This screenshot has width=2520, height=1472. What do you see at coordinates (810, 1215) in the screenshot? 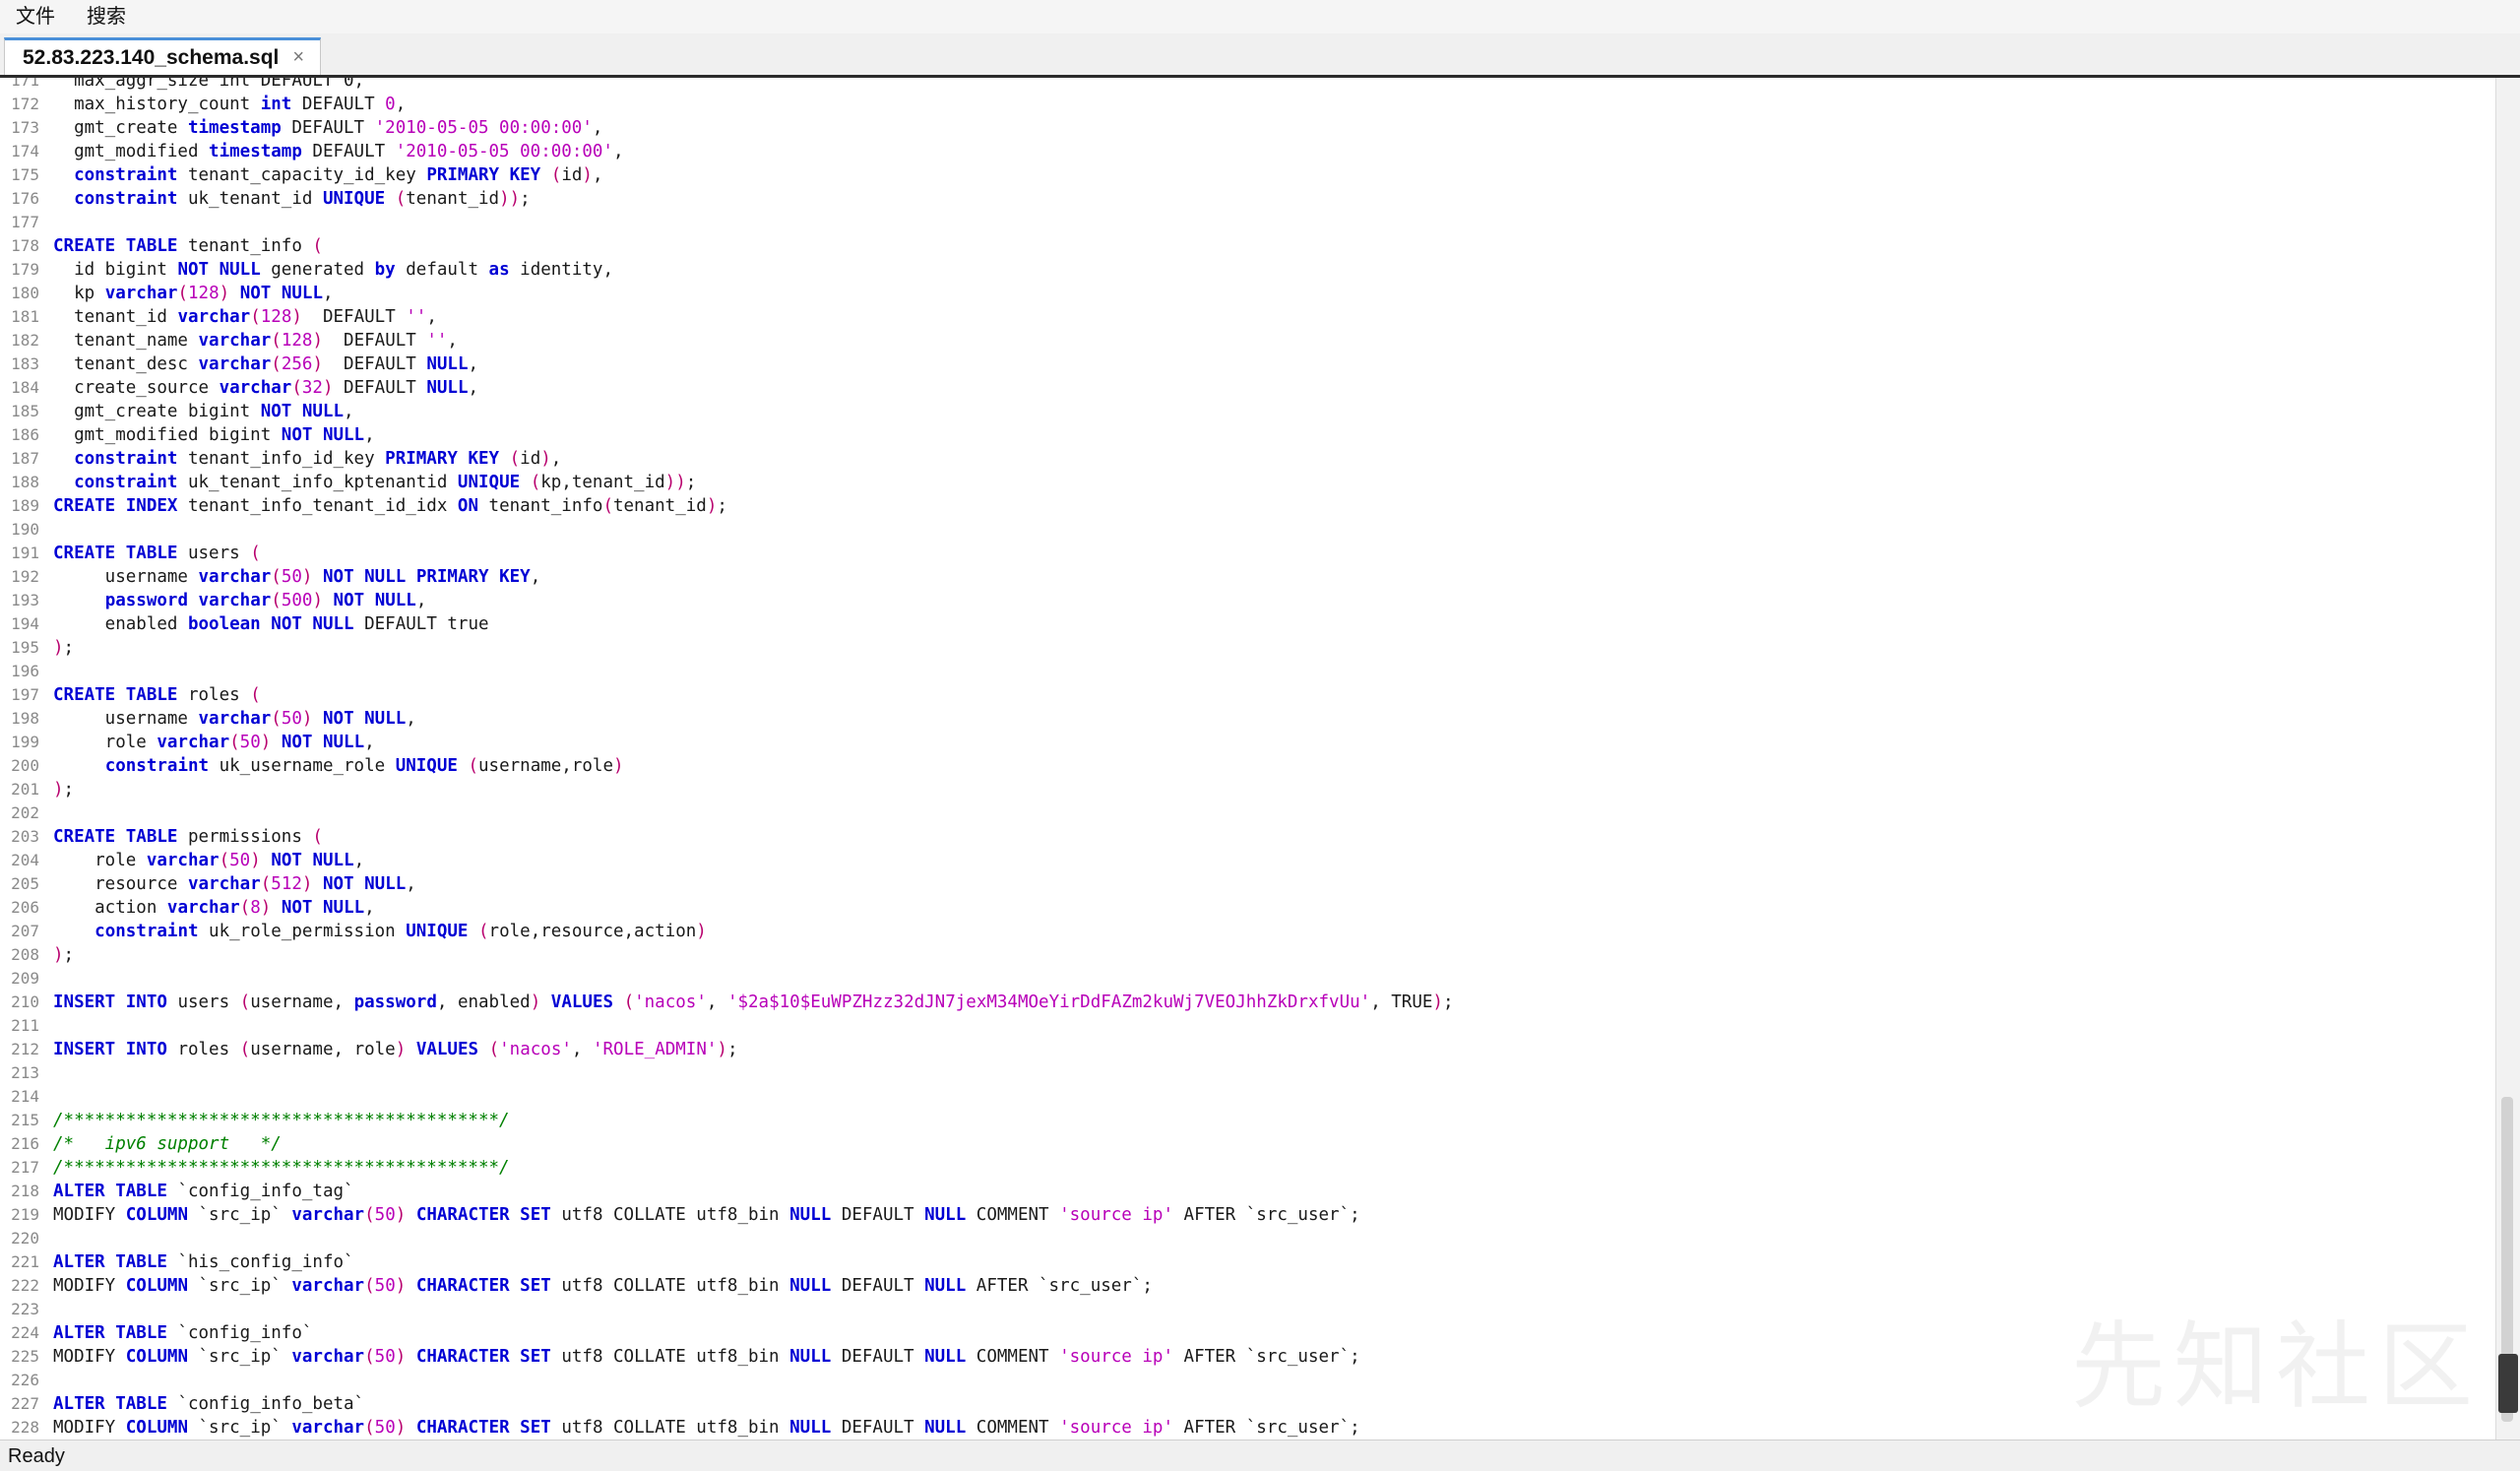
I see `code-token: NULL` at bounding box center [810, 1215].